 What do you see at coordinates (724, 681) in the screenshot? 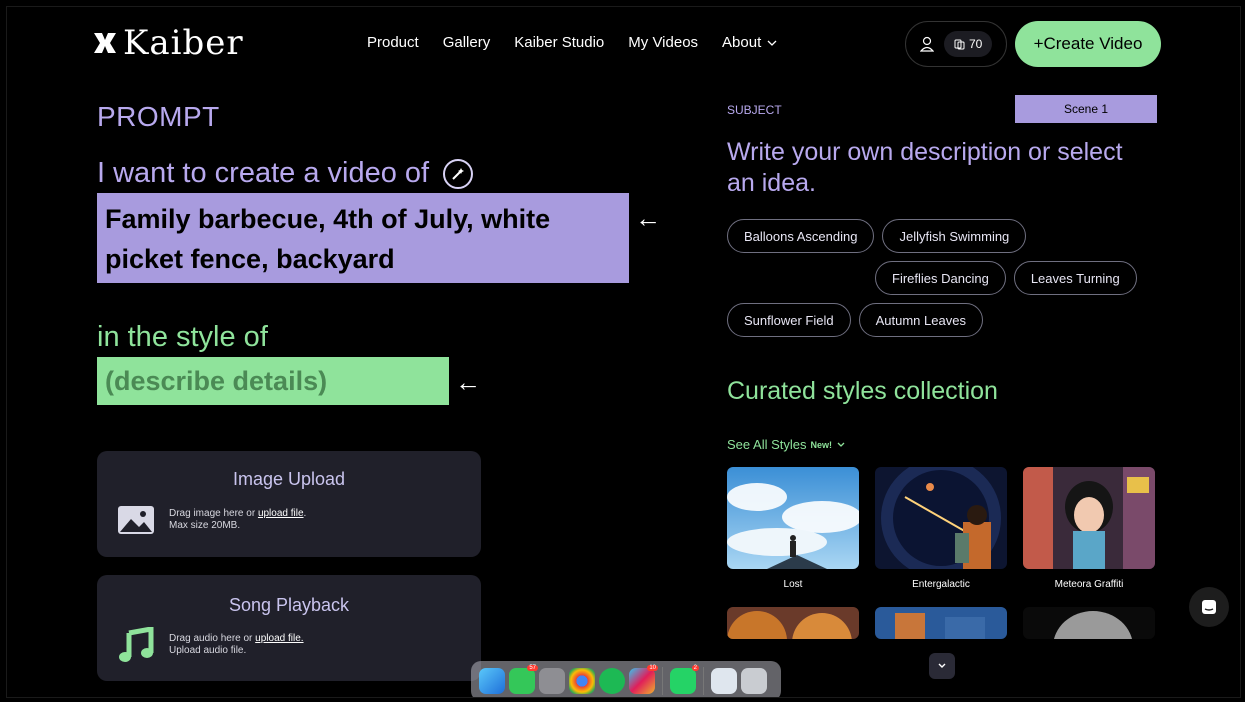
I see `preview-window-icon` at bounding box center [724, 681].